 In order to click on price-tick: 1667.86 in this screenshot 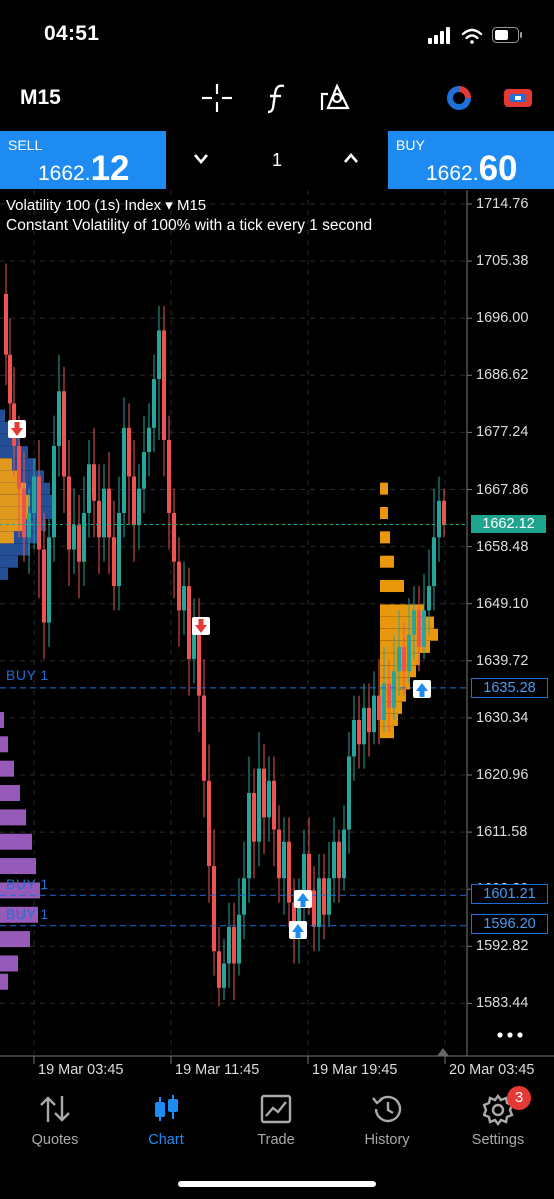, I will do `click(502, 489)`.